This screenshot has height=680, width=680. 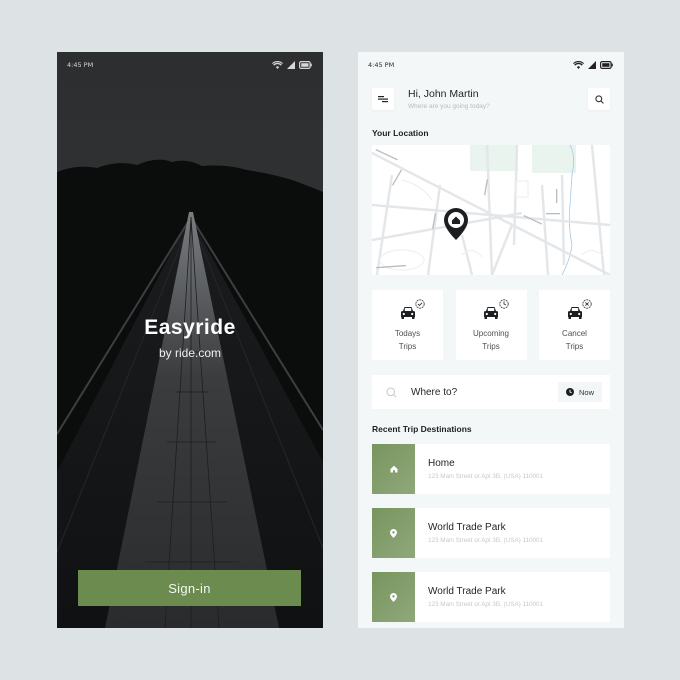 I want to click on now-time-button: Now, so click(x=579, y=392).